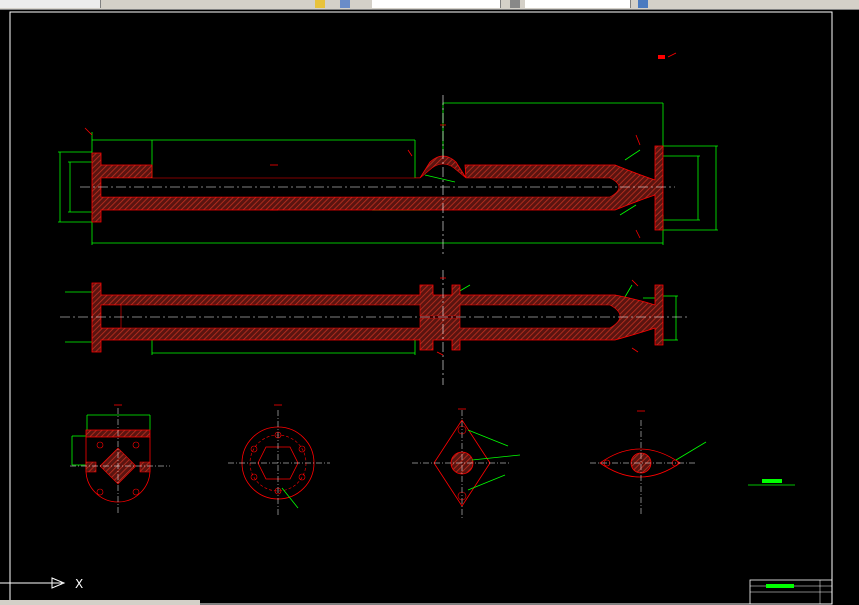 This screenshot has height=605, width=859. What do you see at coordinates (515, 4) in the screenshot?
I see `linetype-icon` at bounding box center [515, 4].